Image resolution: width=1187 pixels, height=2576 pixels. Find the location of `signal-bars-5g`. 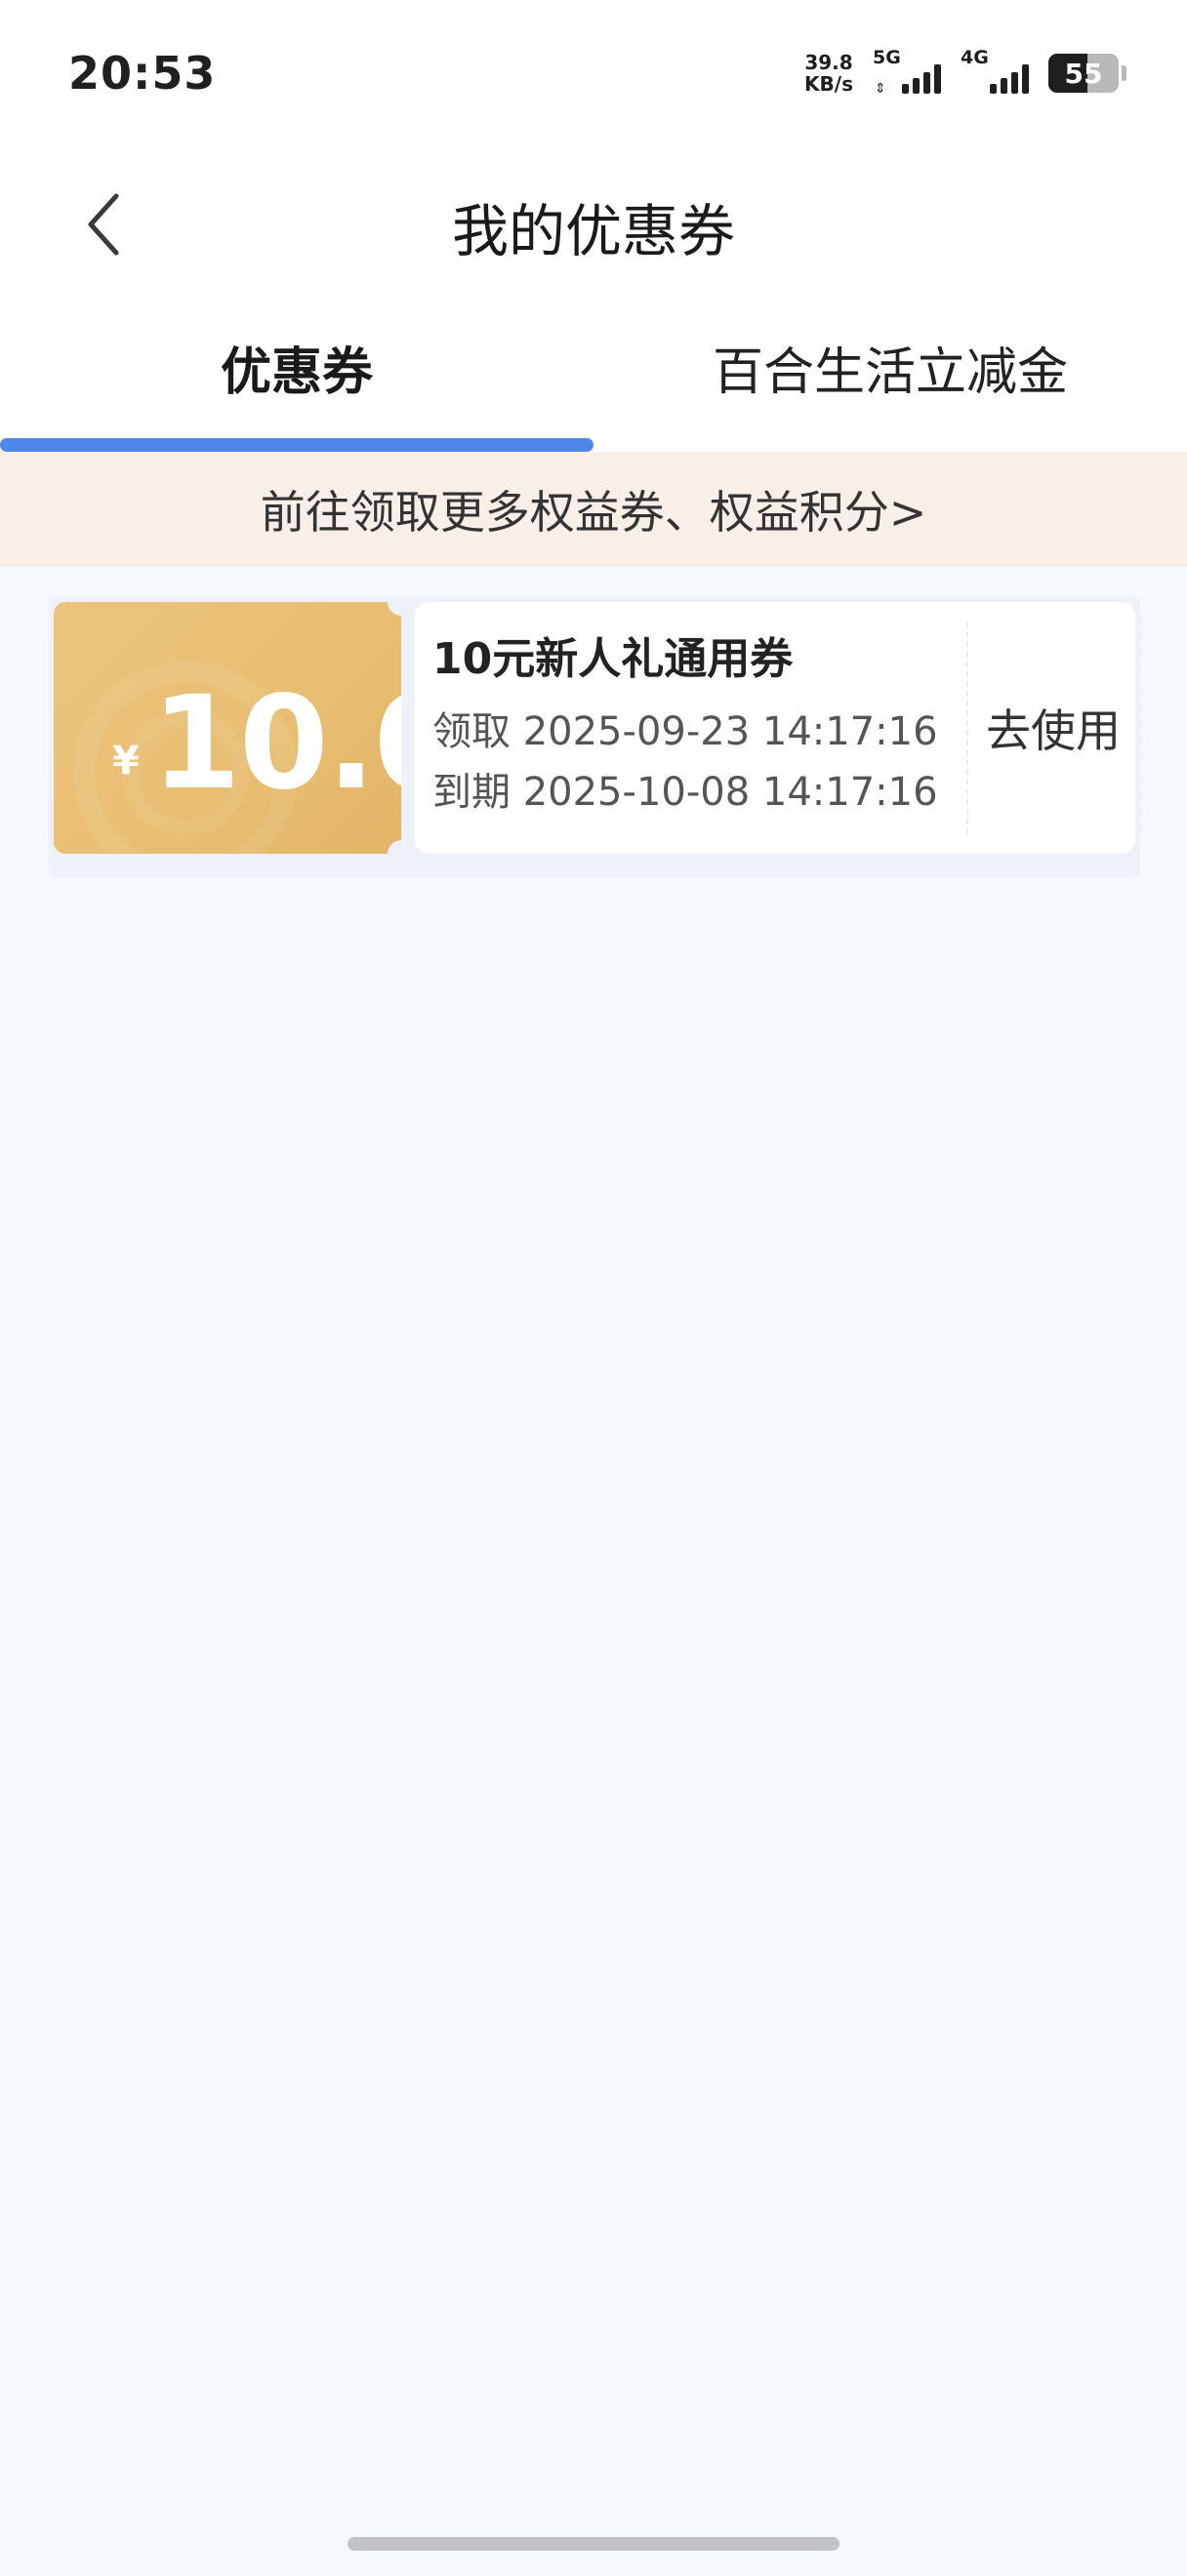

signal-bars-5g is located at coordinates (921, 79).